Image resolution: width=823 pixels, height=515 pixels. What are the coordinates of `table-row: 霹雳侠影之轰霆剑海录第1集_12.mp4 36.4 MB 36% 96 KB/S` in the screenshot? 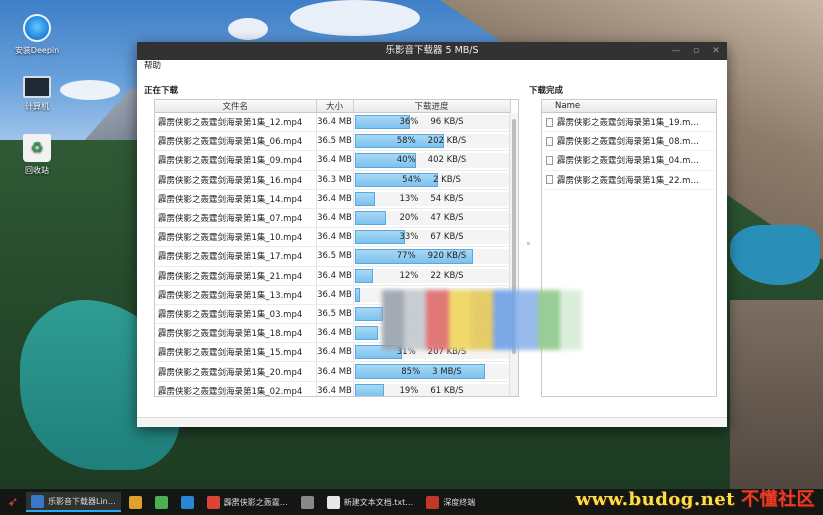 It's located at (333, 122).